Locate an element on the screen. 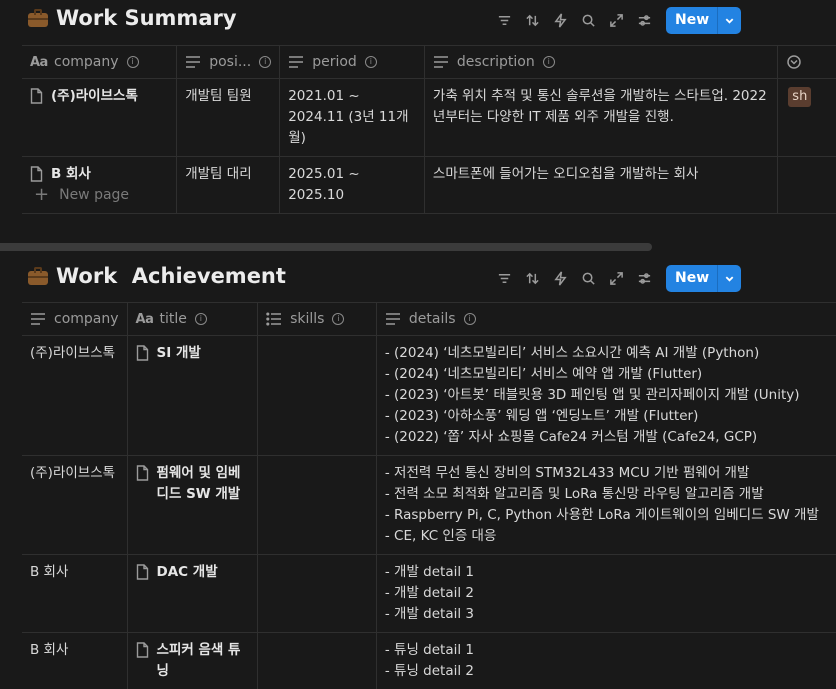 The height and width of the screenshot is (689, 836). row-title: DAC 개발 is located at coordinates (187, 572).